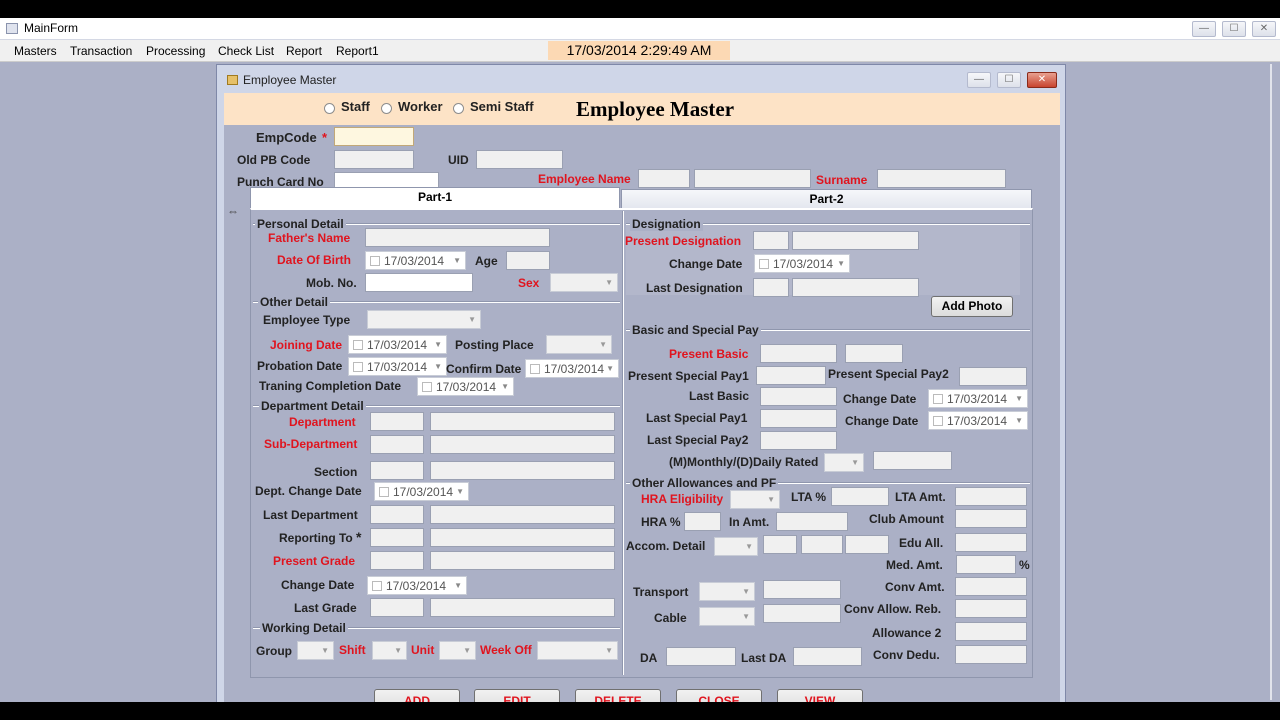 Image resolution: width=1280 pixels, height=720 pixels. What do you see at coordinates (941, 178) in the screenshot?
I see `surname-input` at bounding box center [941, 178].